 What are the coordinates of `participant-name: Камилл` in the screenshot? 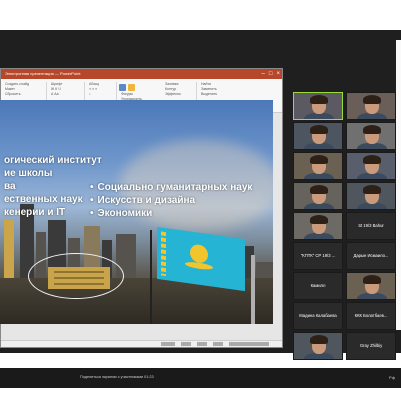 It's located at (318, 285).